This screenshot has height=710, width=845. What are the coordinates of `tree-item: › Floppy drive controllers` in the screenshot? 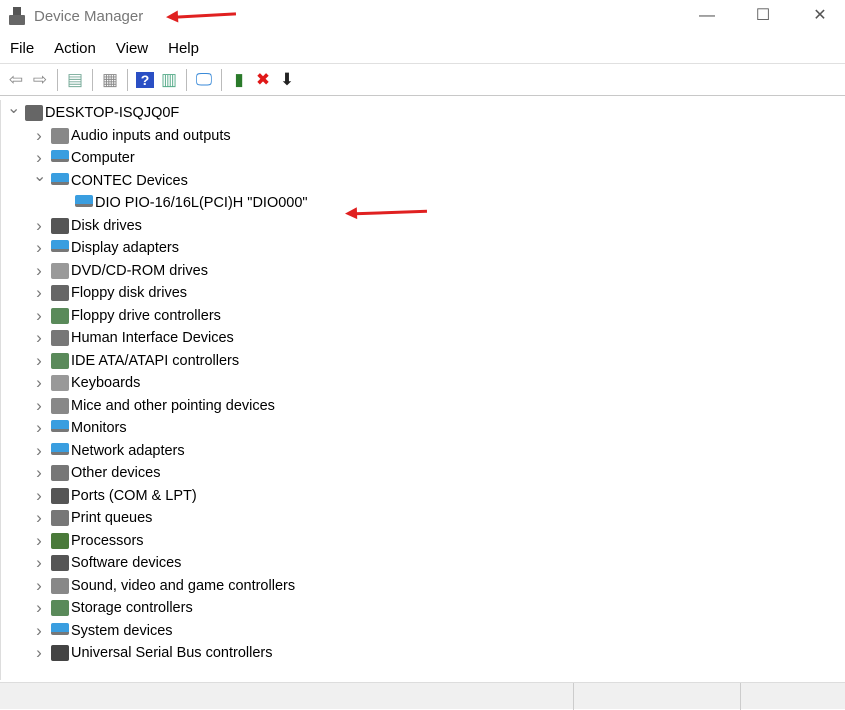 It's located at (423, 316).